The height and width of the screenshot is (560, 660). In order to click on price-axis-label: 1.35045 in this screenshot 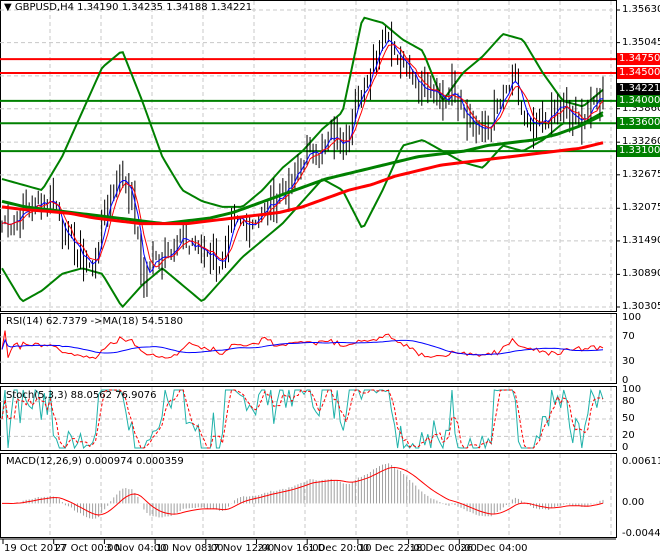, I will do `click(641, 42)`.